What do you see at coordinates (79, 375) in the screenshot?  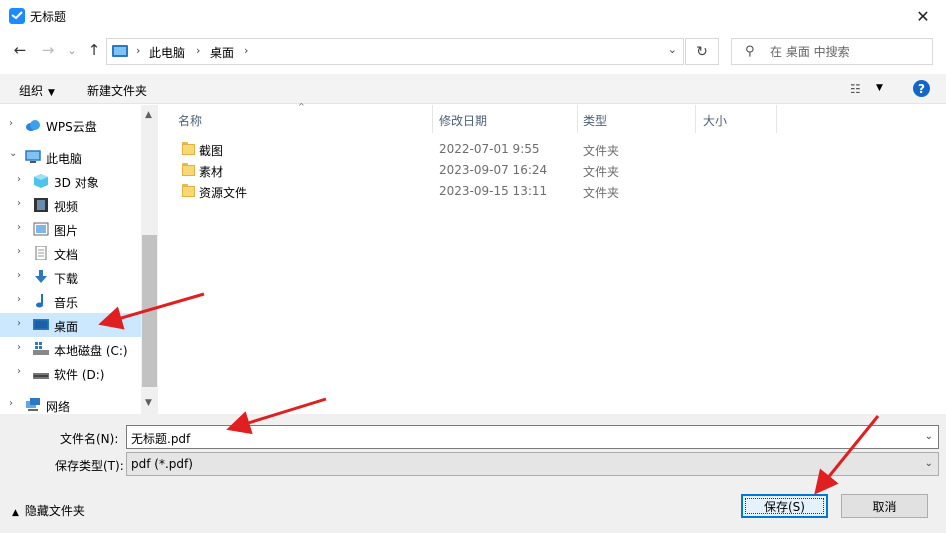 I see `sidebar-item-label: 软件 (D:)` at bounding box center [79, 375].